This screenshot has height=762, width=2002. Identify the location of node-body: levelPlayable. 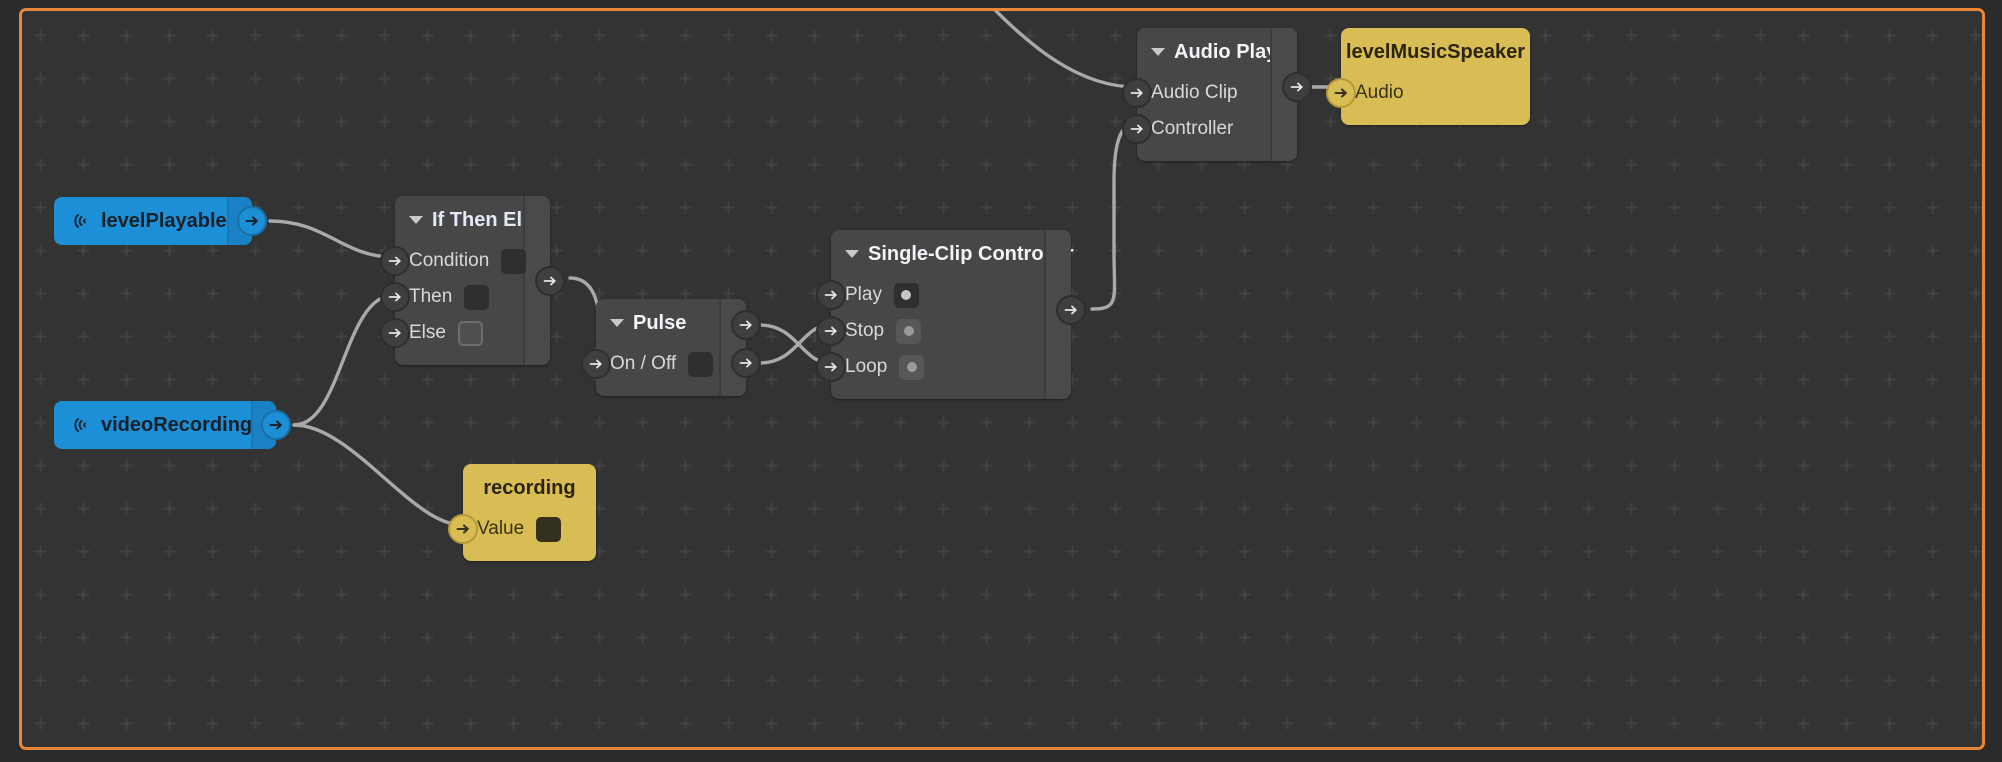
(160, 221).